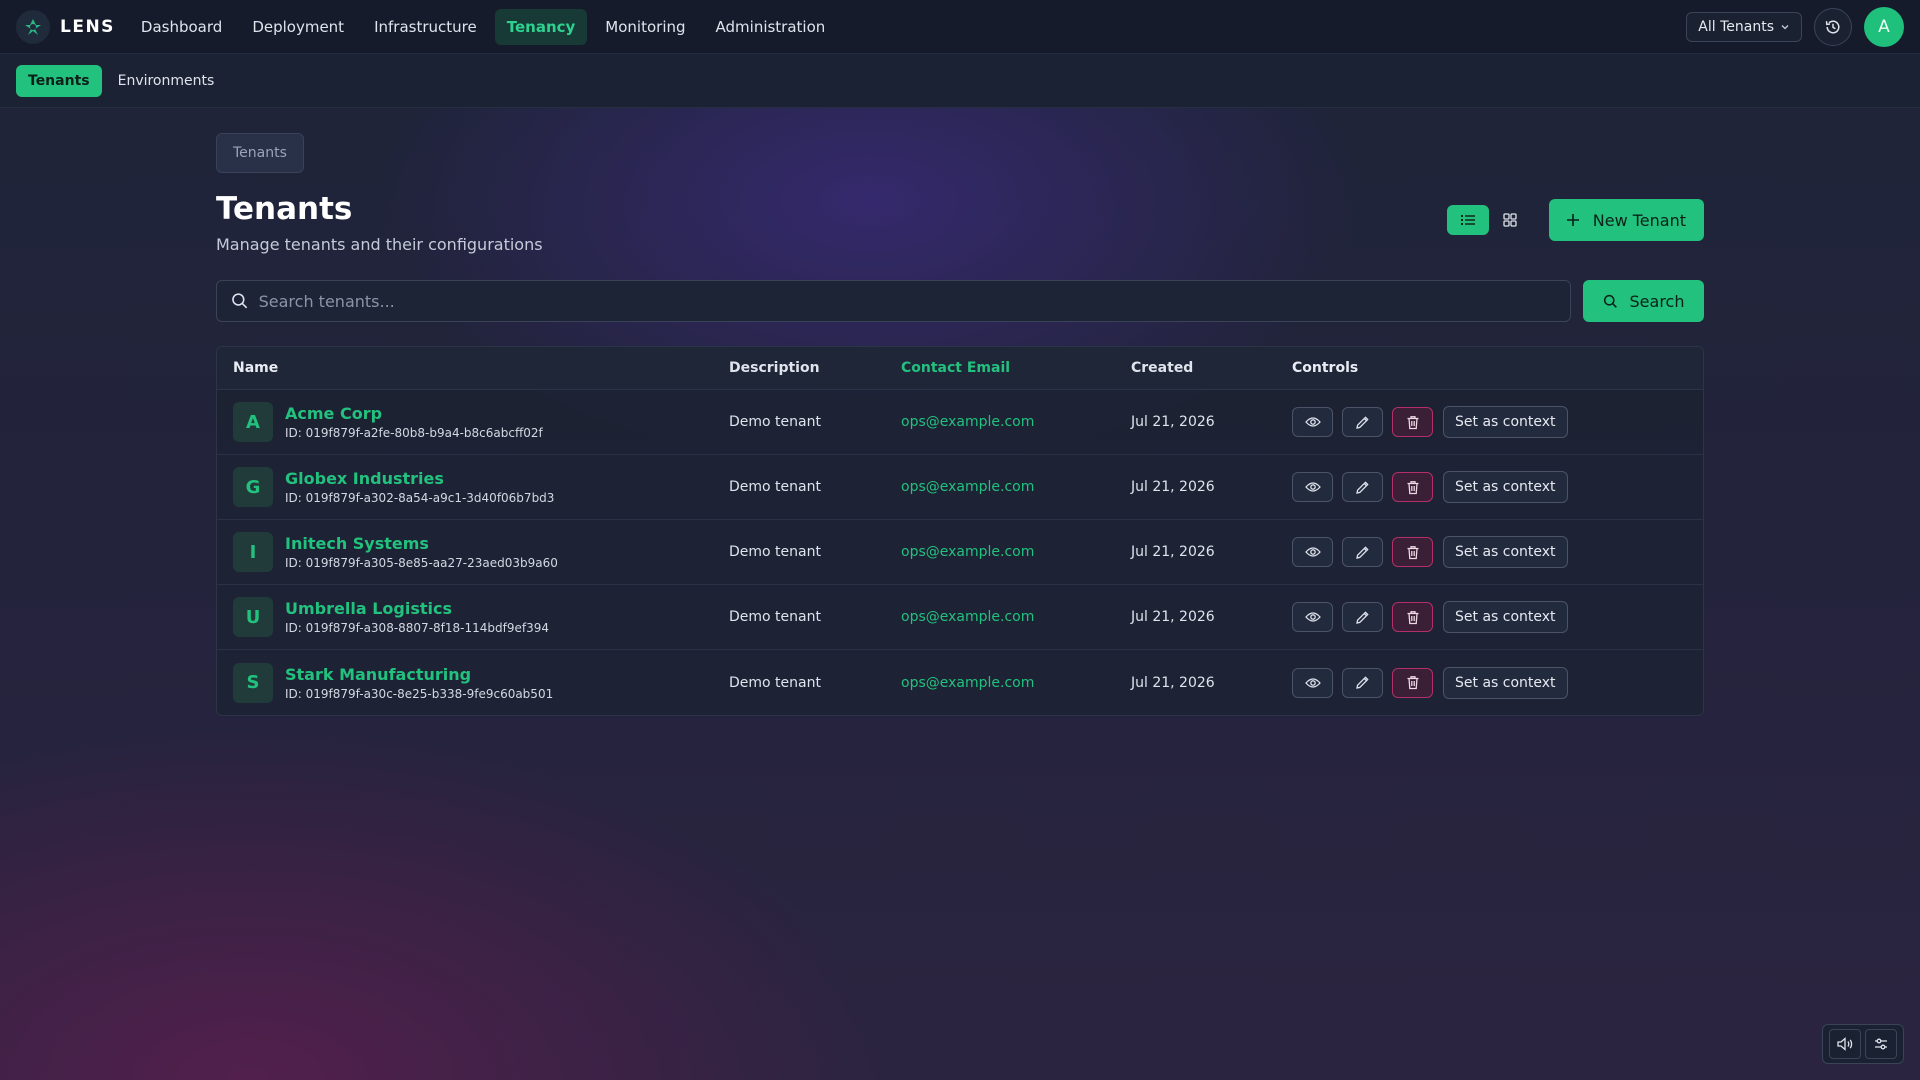 This screenshot has width=1920, height=1080. What do you see at coordinates (421, 543) in the screenshot?
I see `tenant-name-link: Initech Systems` at bounding box center [421, 543].